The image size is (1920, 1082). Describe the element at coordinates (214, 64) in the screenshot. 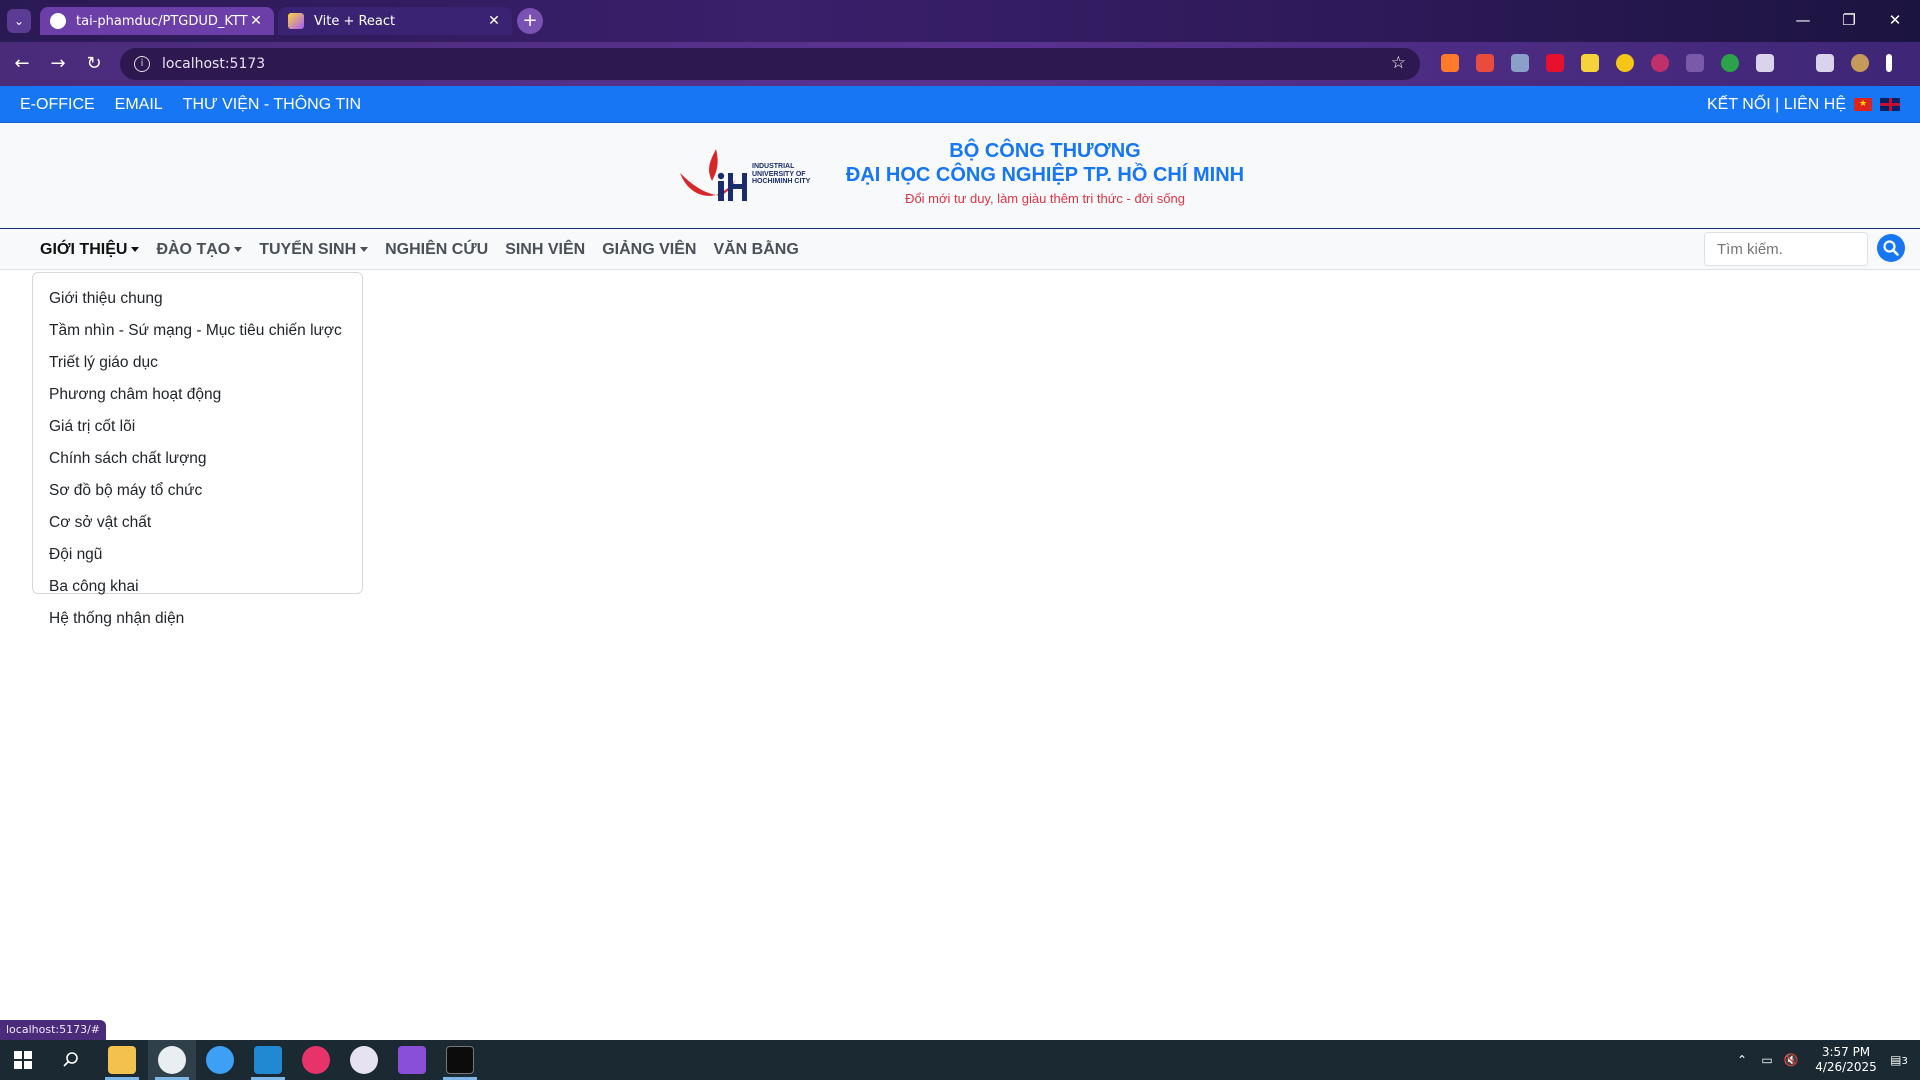

I see `url-text: localhost:5173` at that location.